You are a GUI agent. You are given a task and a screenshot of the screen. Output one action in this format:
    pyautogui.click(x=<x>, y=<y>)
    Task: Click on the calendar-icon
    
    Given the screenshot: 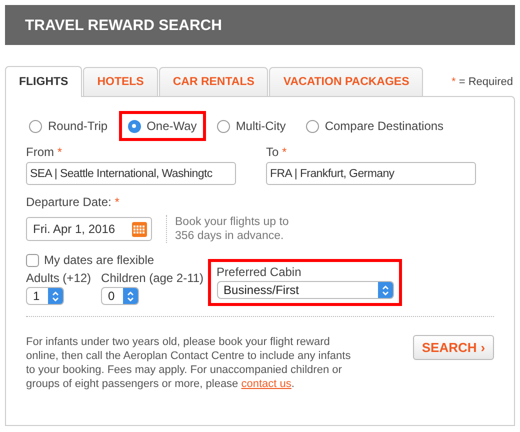 What is the action you would take?
    pyautogui.click(x=139, y=229)
    